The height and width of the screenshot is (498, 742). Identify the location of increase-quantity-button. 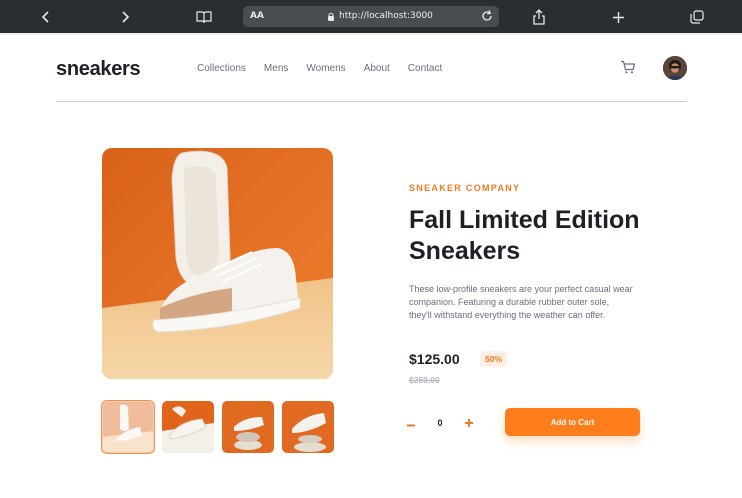
(469, 422).